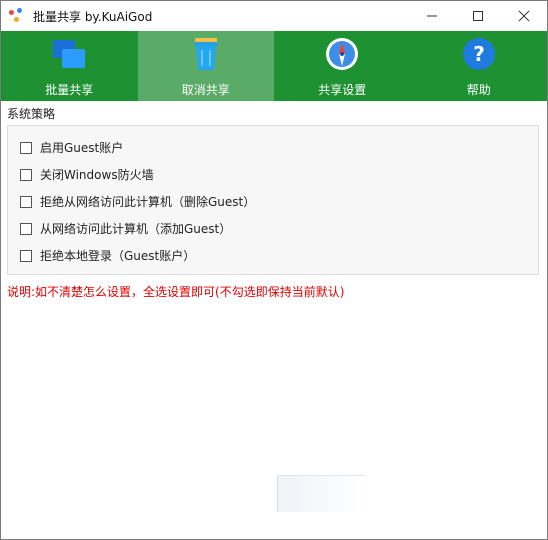 The image size is (548, 540). I want to click on toolbar-batch-share: 批量共享, so click(69, 66).